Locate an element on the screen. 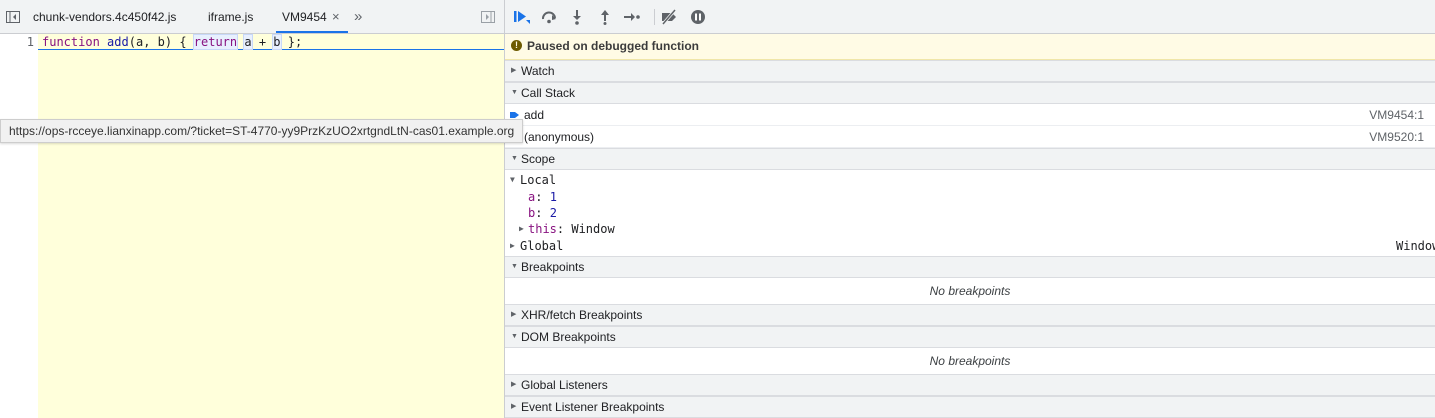 This screenshot has width=1435, height=418. call-frame-anonymous: (anonymous) VM9520:1 is located at coordinates (970, 137).